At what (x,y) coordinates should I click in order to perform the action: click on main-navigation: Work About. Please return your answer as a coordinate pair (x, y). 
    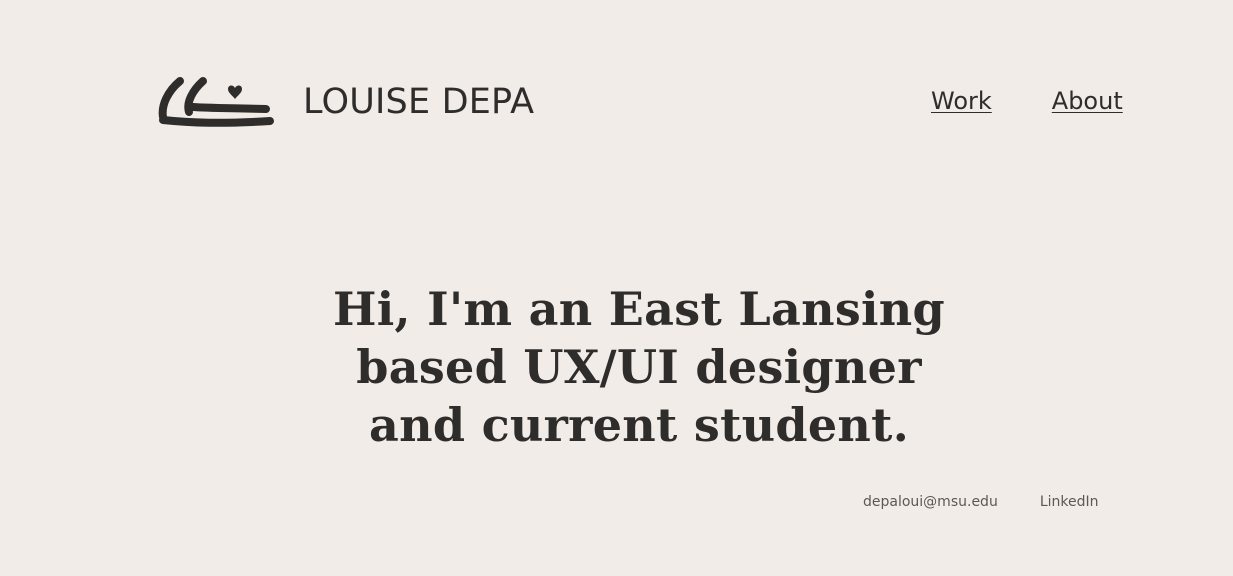
    Looking at the image, I should click on (1027, 101).